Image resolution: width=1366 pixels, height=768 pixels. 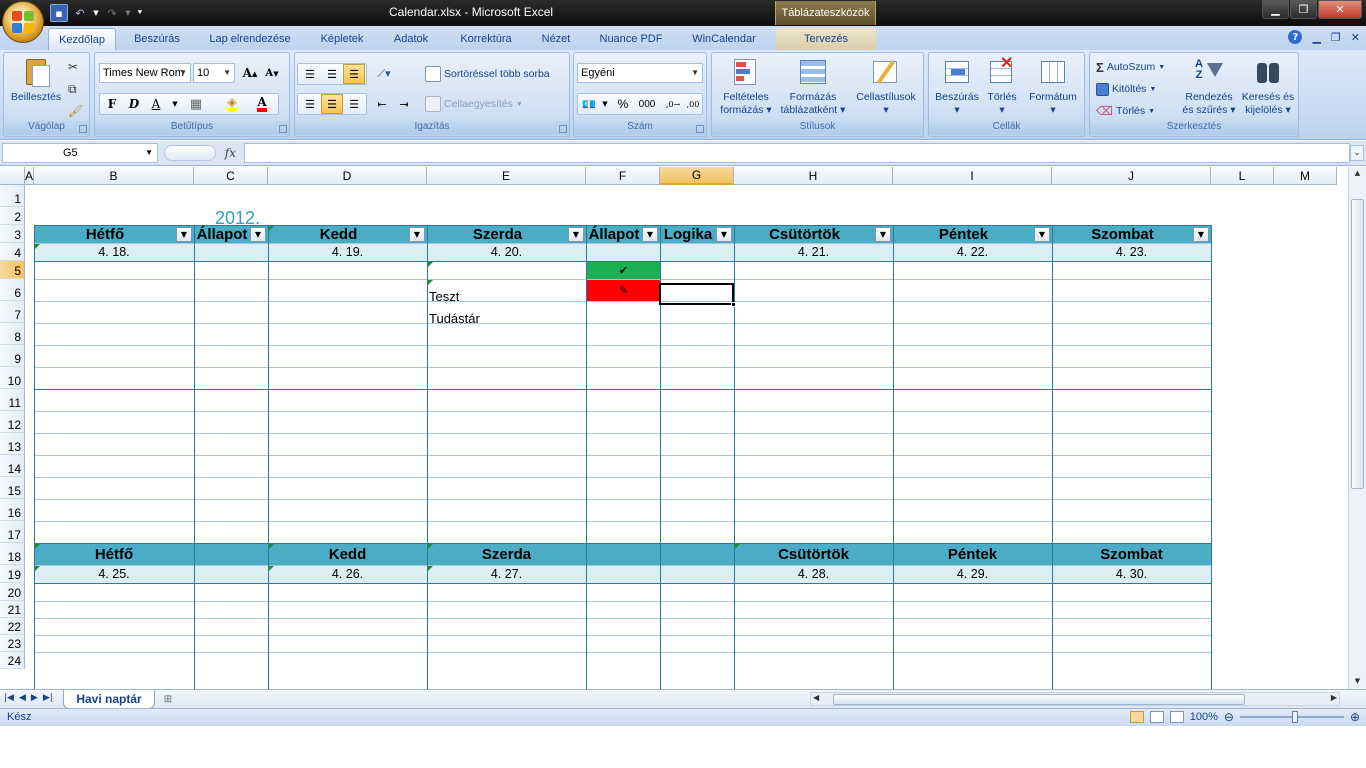 I want to click on column-header-i: I, so click(x=972, y=176).